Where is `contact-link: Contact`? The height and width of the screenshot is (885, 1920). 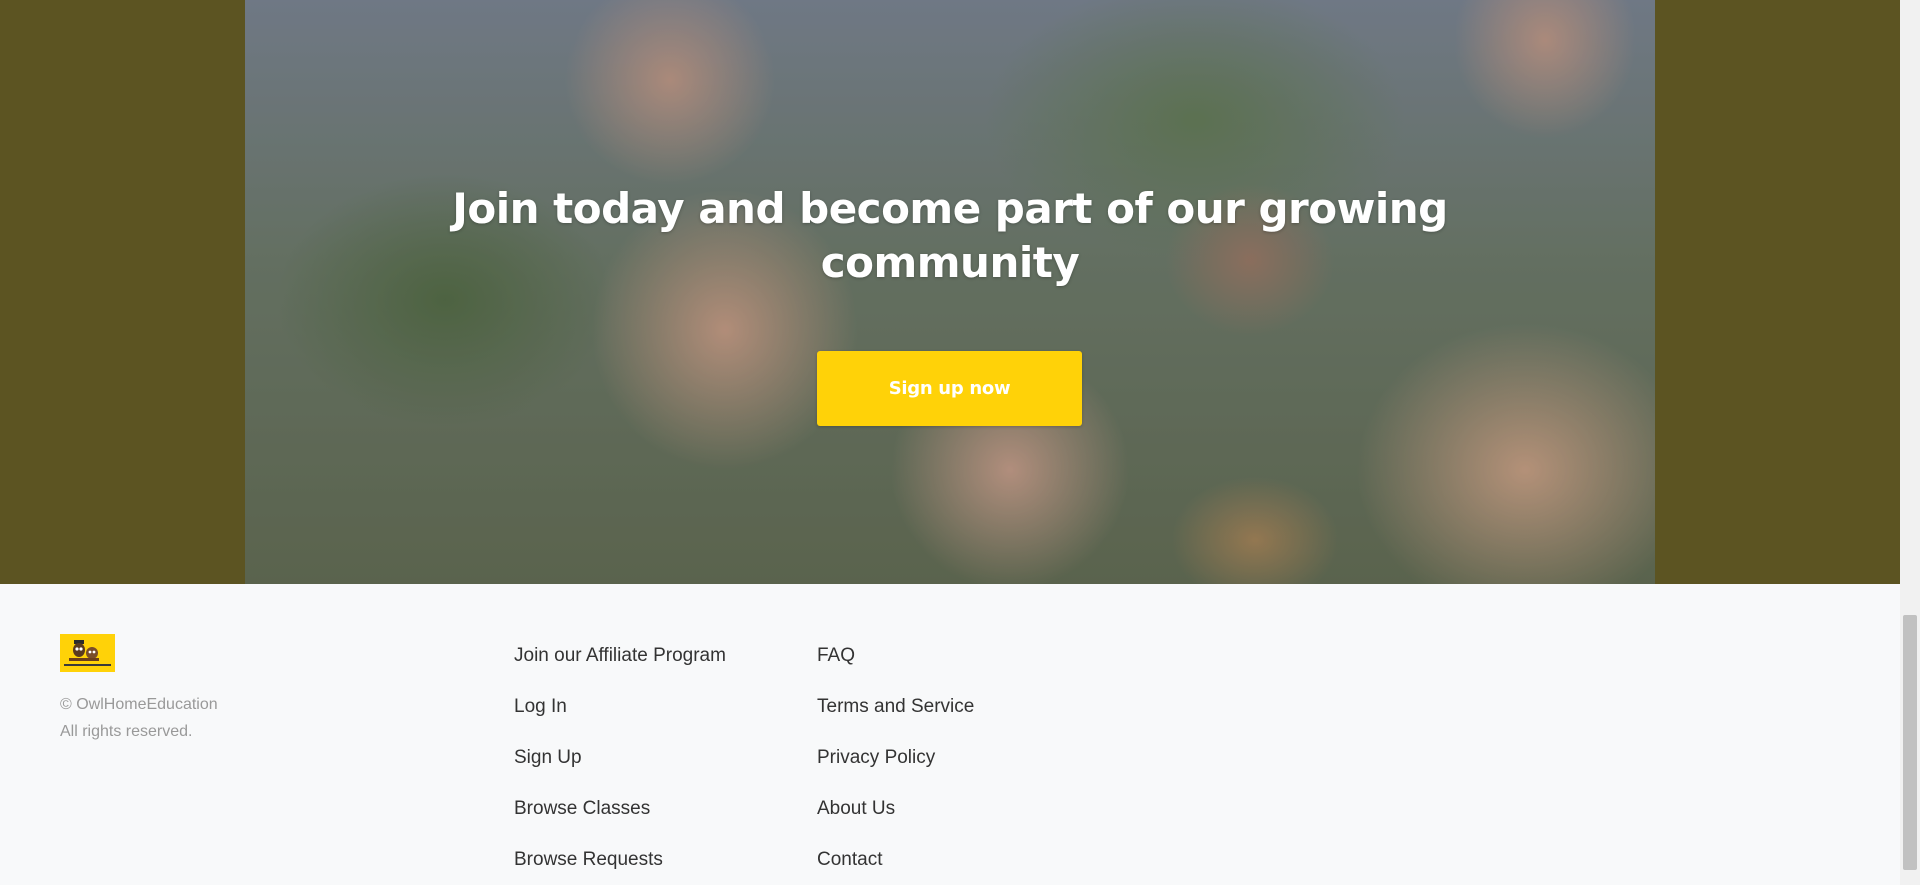 contact-link: Contact is located at coordinates (849, 859).